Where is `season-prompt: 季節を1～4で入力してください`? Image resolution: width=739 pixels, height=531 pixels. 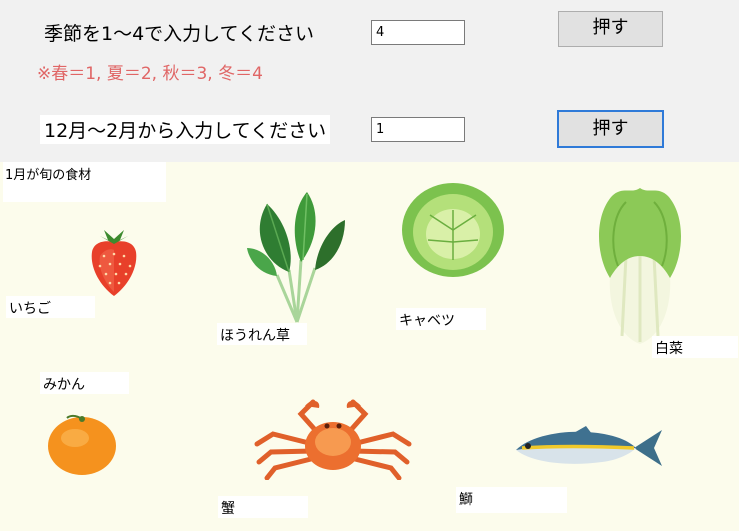 season-prompt: 季節を1～4で入力してください is located at coordinates (179, 34).